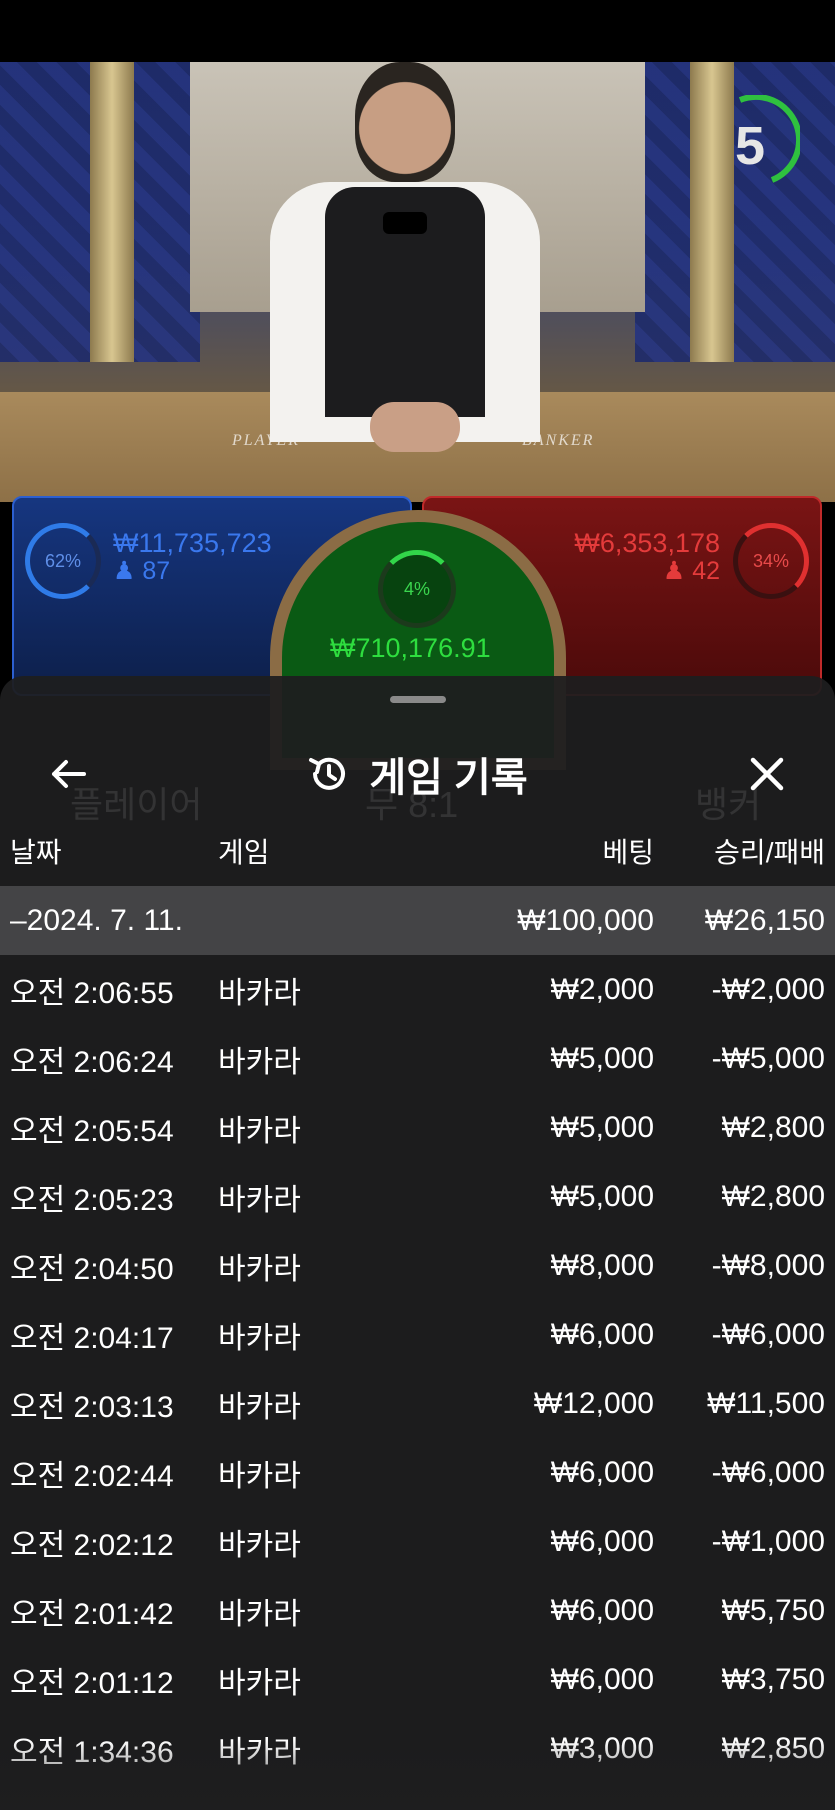  What do you see at coordinates (773, 1748) in the screenshot?
I see `row-result: ₩2,850` at bounding box center [773, 1748].